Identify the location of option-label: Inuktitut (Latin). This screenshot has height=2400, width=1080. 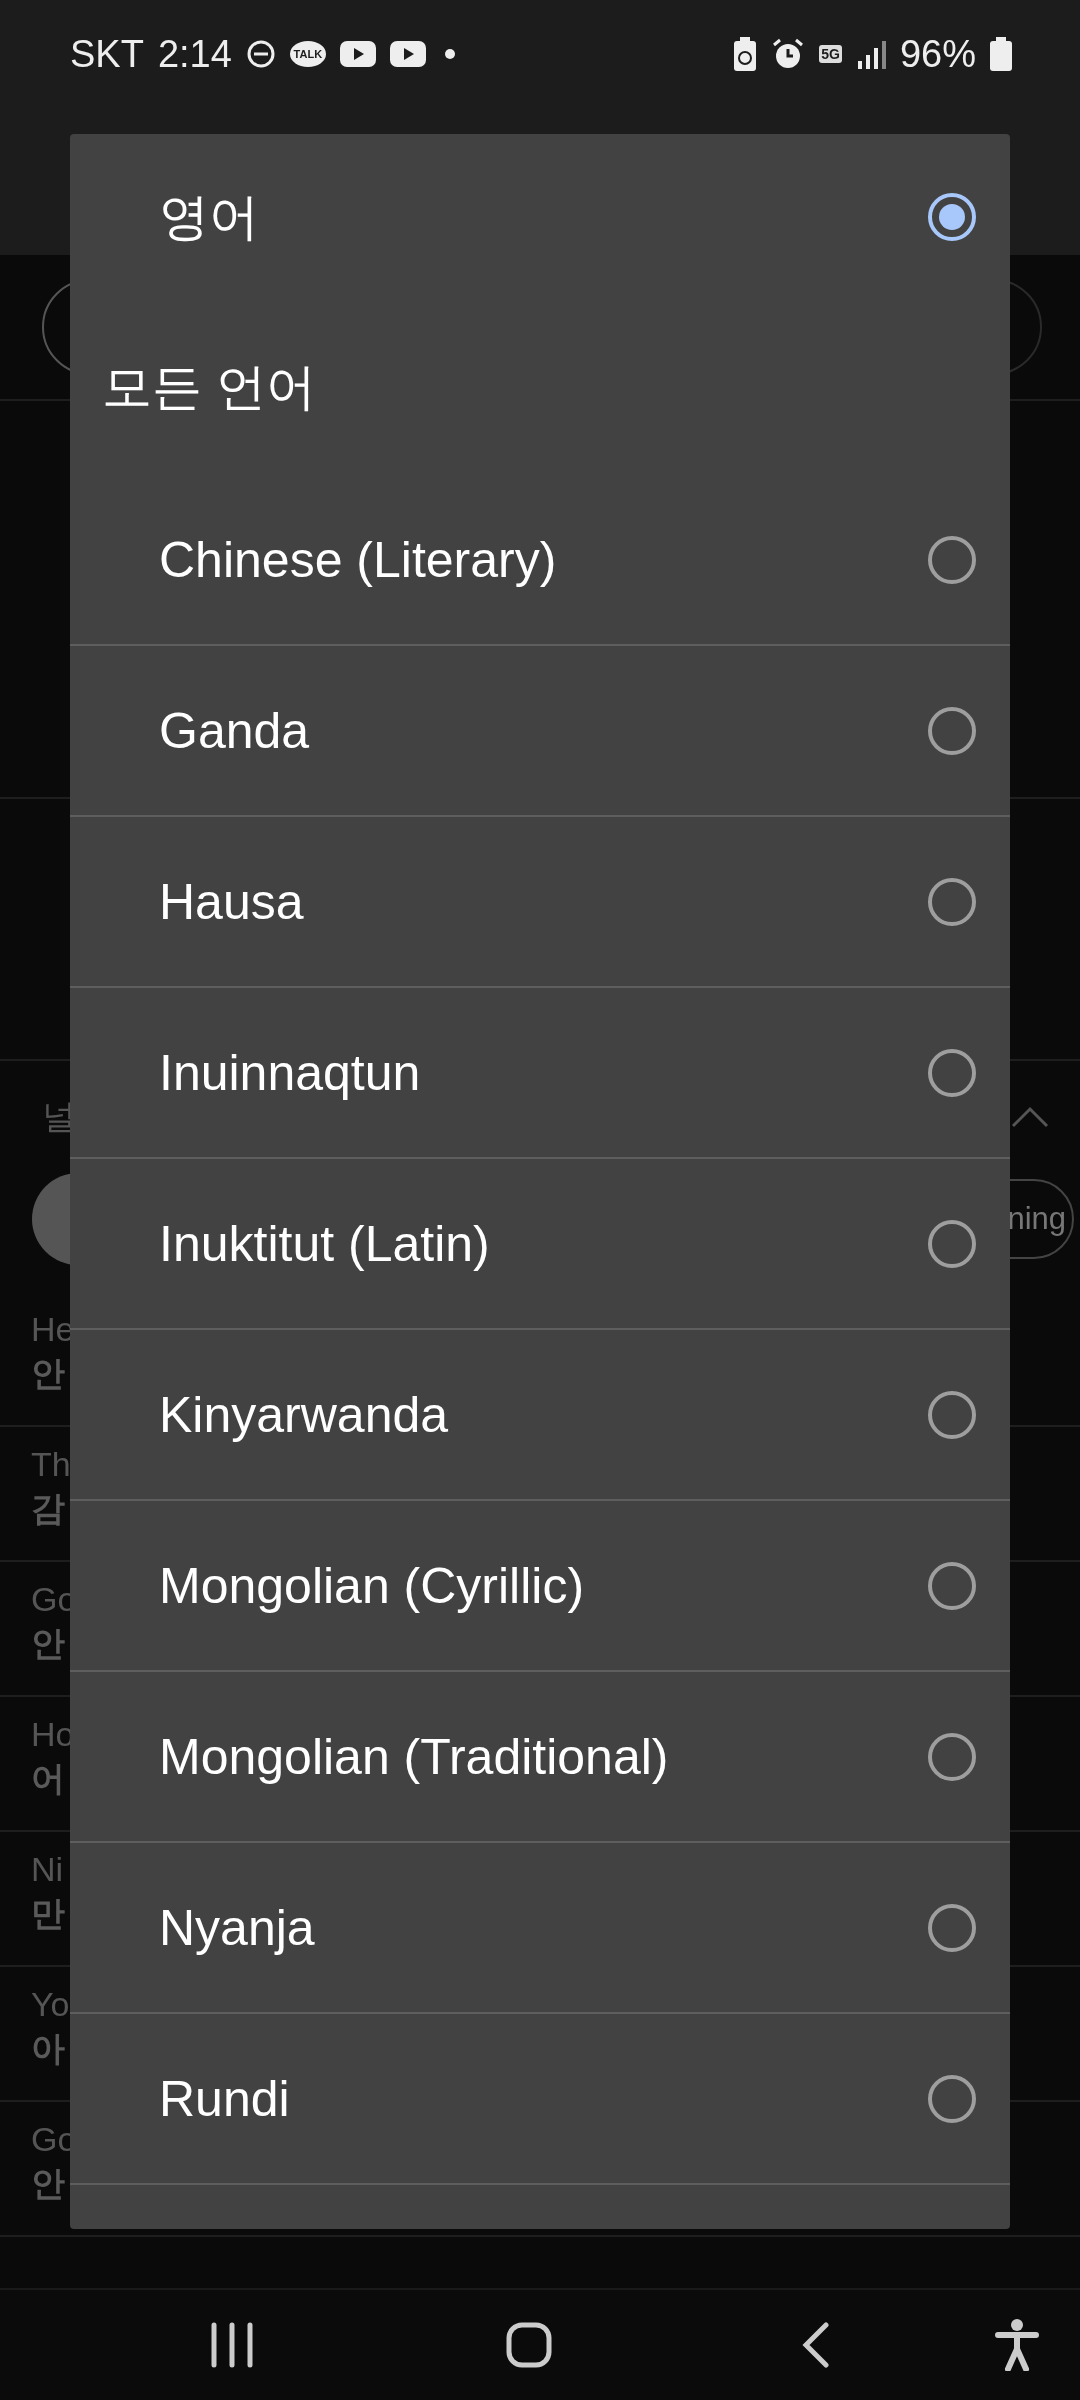
(324, 1243).